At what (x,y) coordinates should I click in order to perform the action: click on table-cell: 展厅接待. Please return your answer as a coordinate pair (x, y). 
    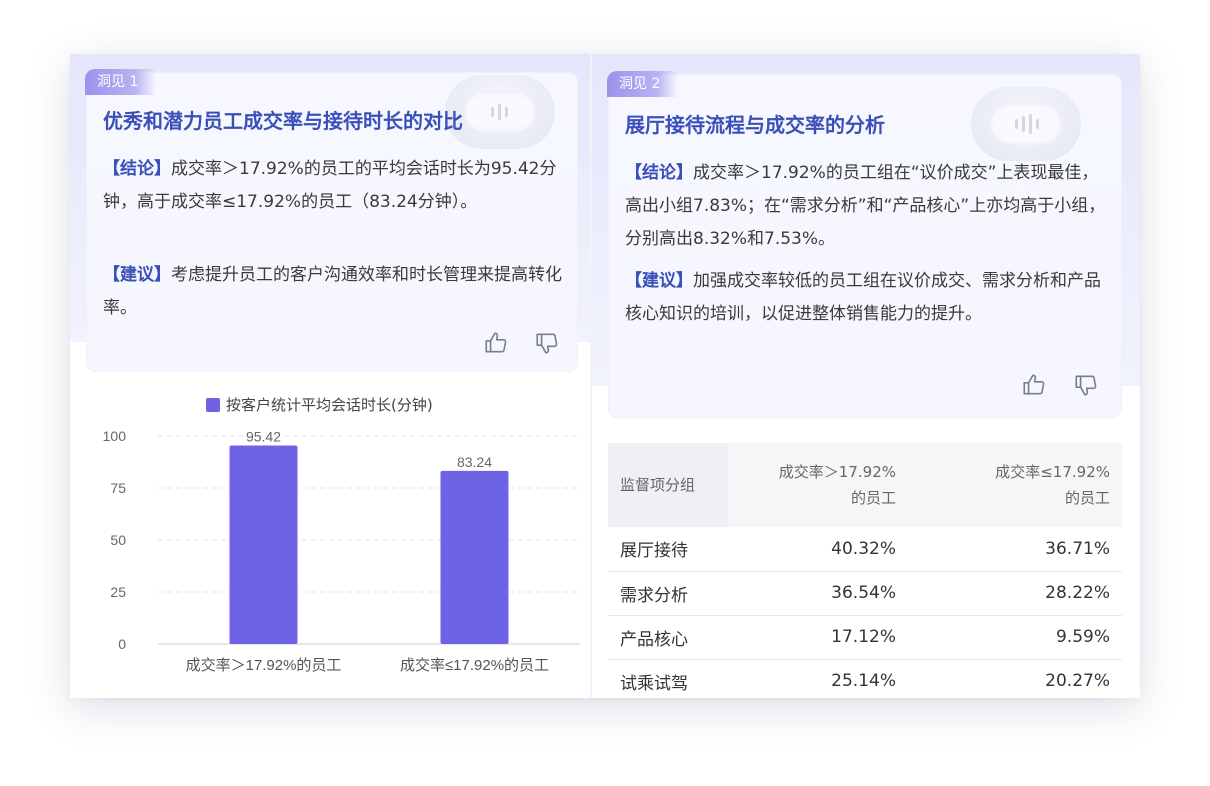
    Looking at the image, I should click on (668, 549).